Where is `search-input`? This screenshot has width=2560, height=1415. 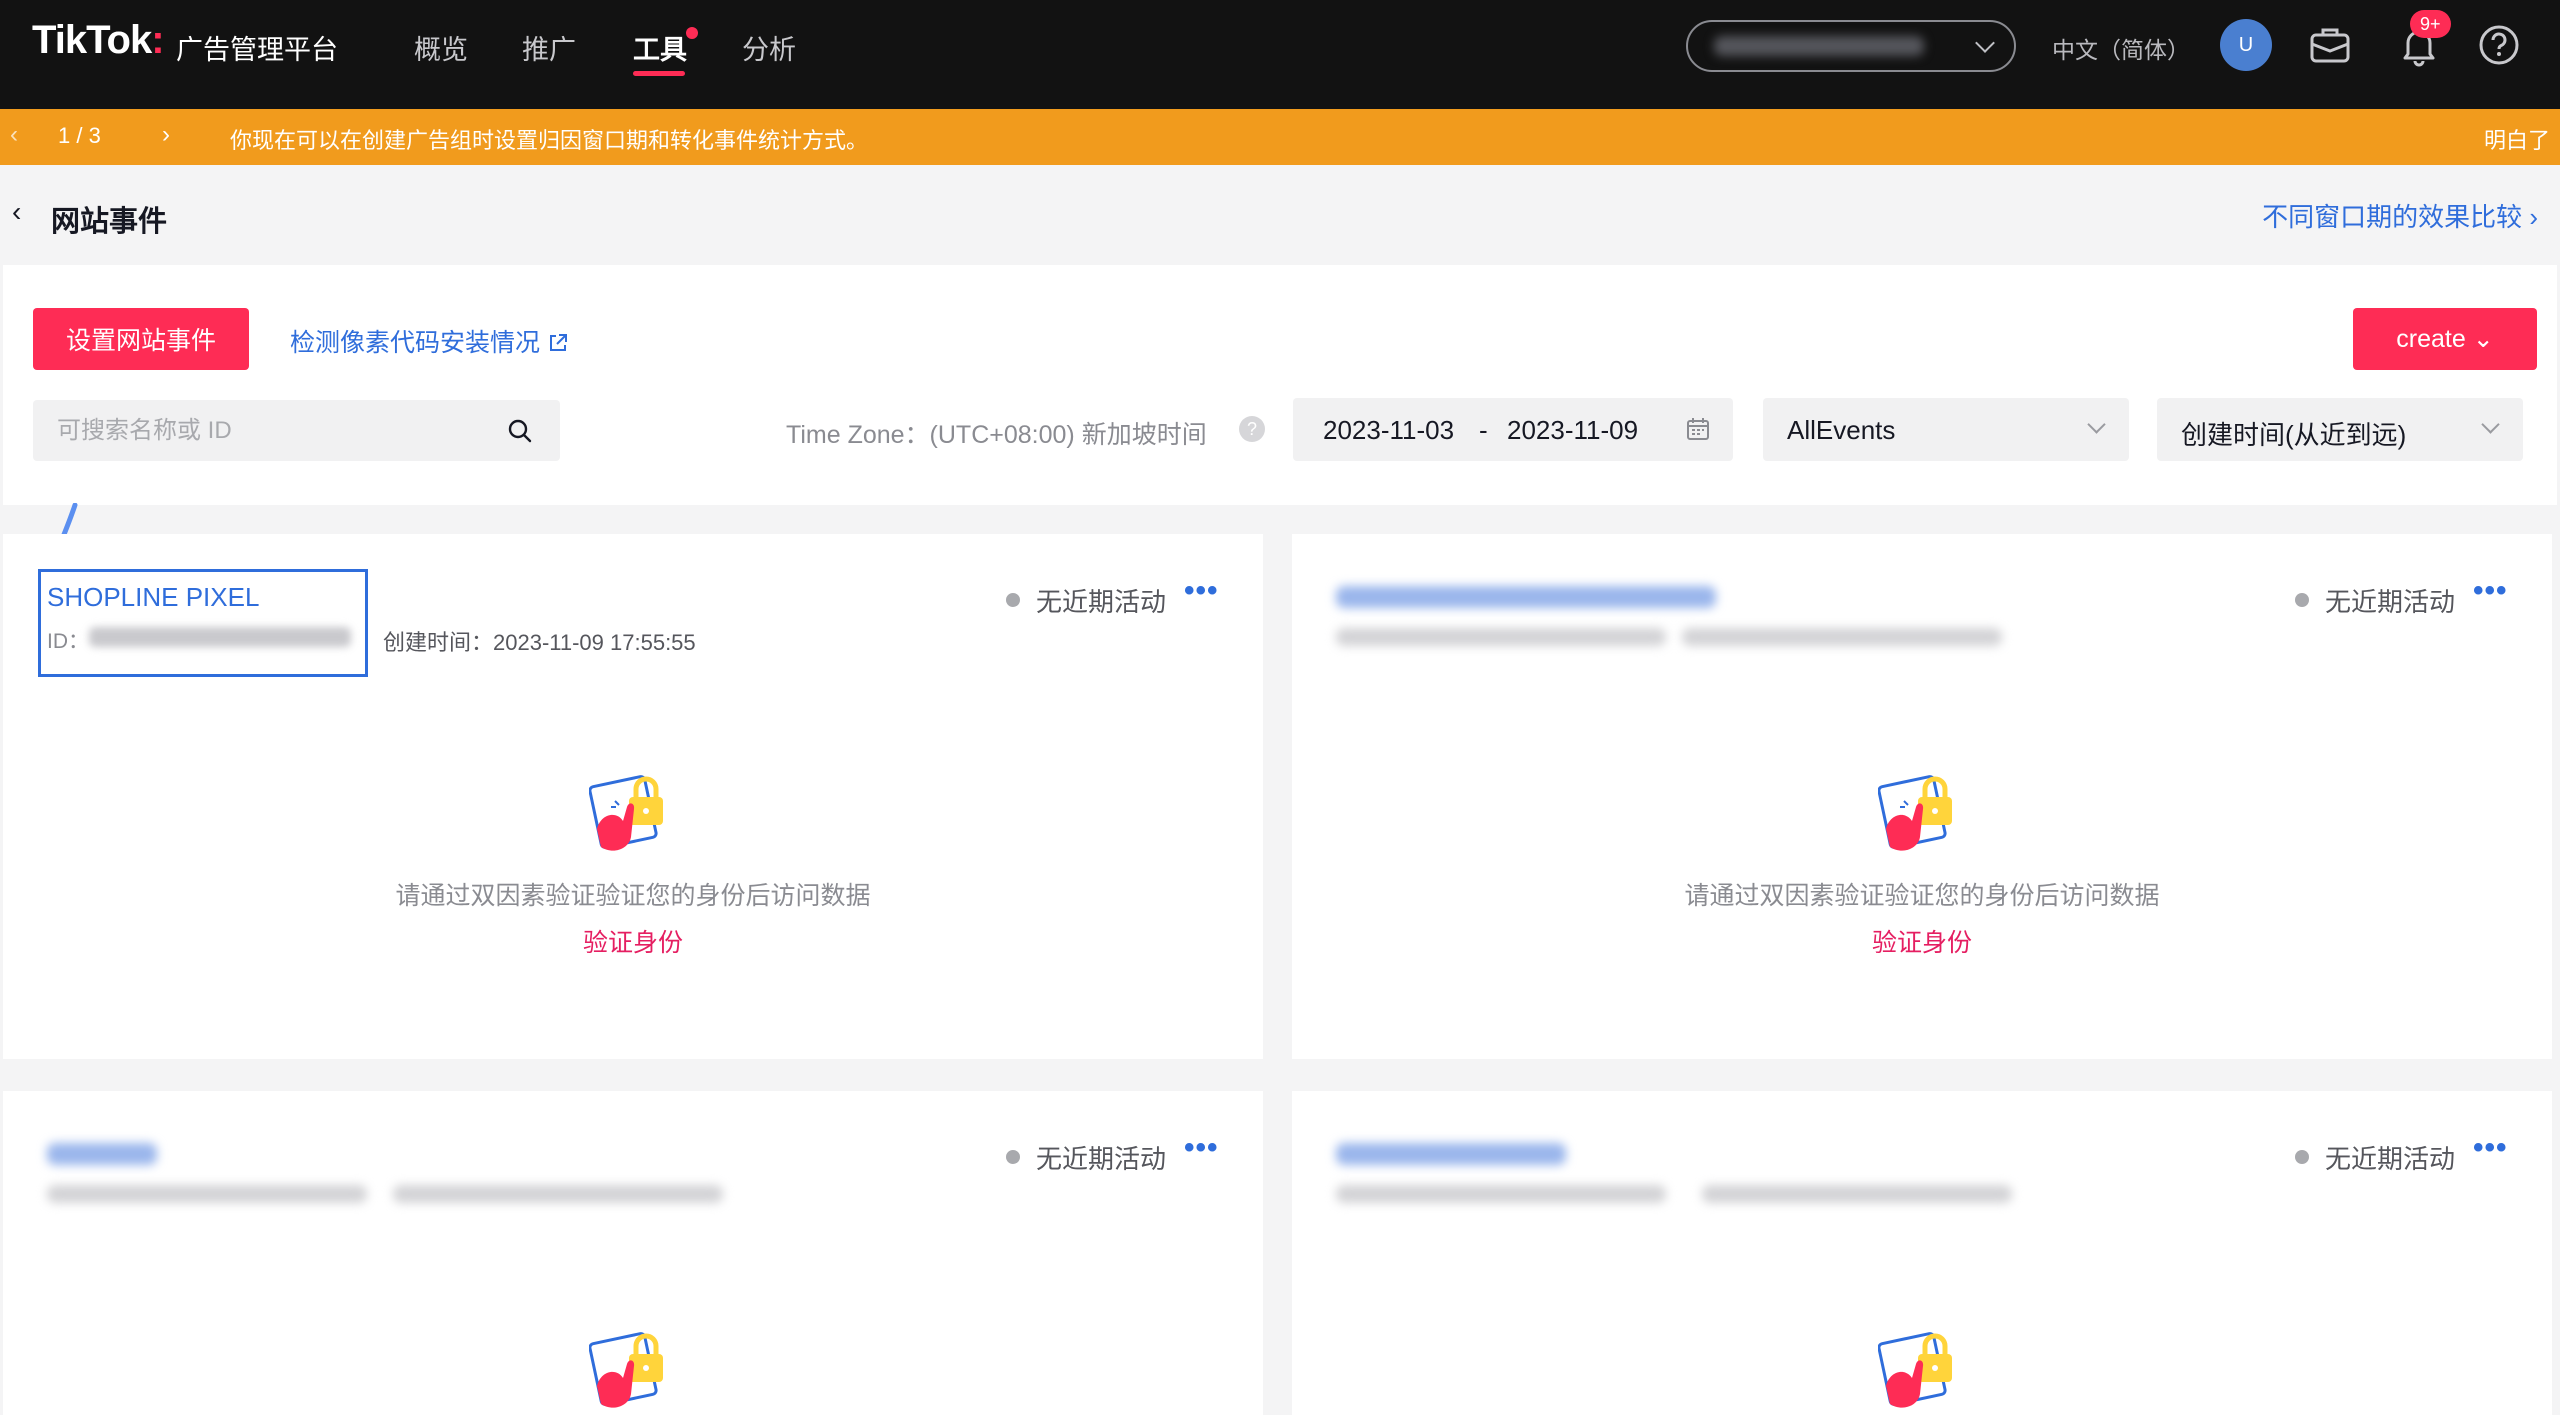
search-input is located at coordinates (296, 430).